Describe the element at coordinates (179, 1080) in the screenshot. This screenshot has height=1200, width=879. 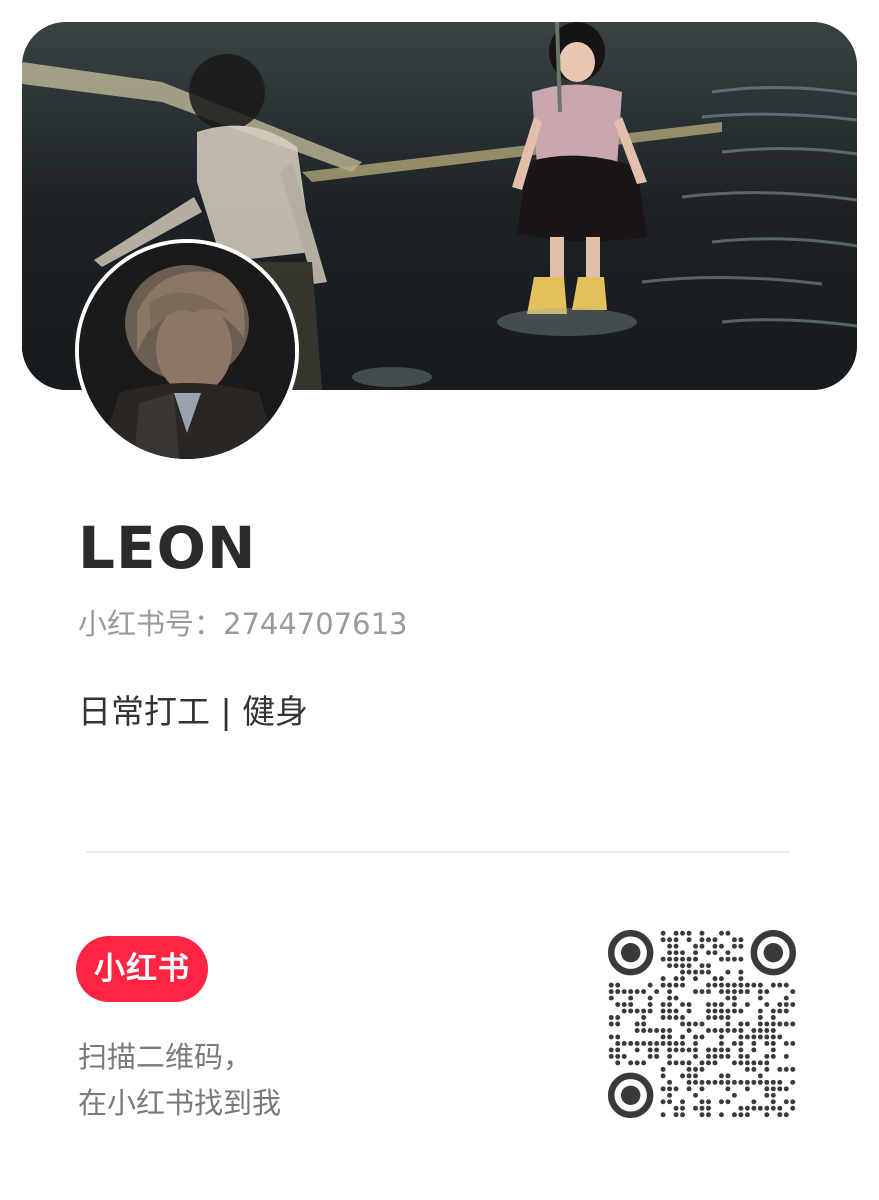
I see `scan-instructions: 扫描二维码， 在小红书找到我` at that location.